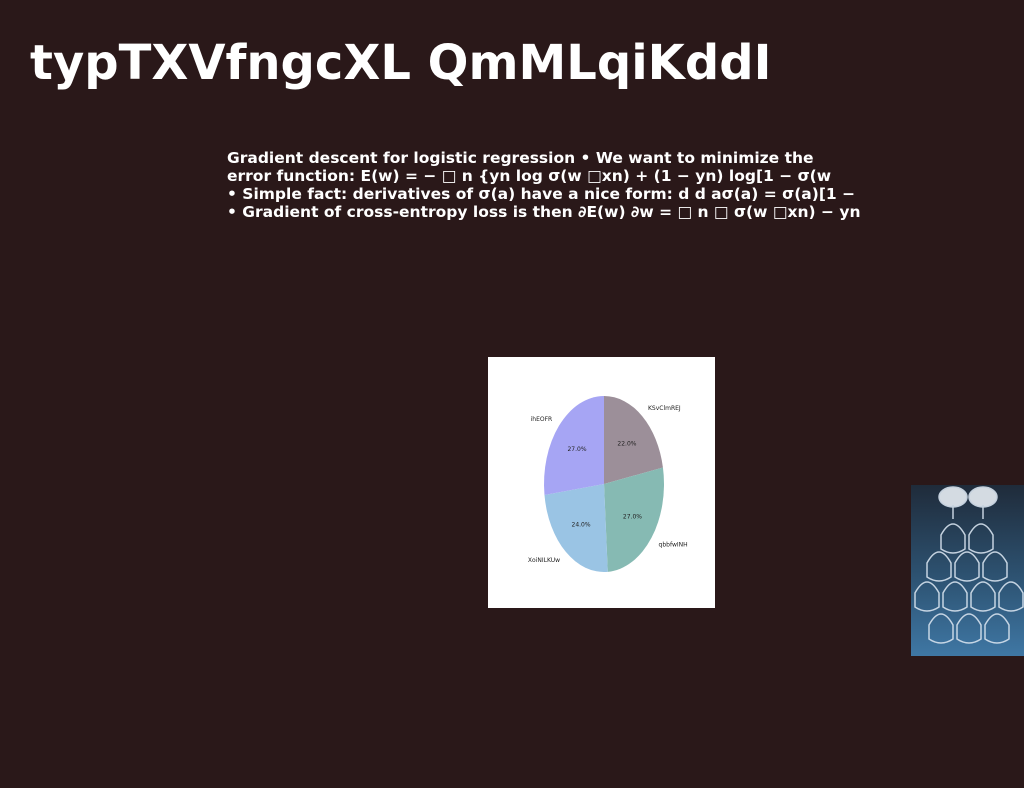  Describe the element at coordinates (967, 570) in the screenshot. I see `champagne-glass-tower-photo` at that location.